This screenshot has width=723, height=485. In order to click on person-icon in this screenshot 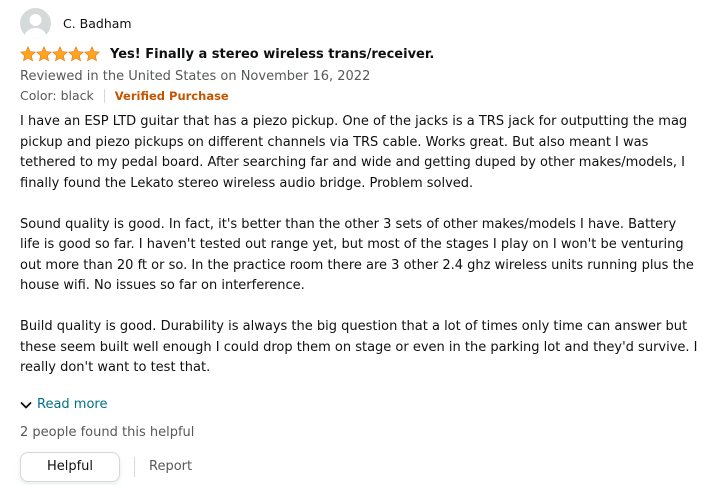, I will do `click(35, 26)`.